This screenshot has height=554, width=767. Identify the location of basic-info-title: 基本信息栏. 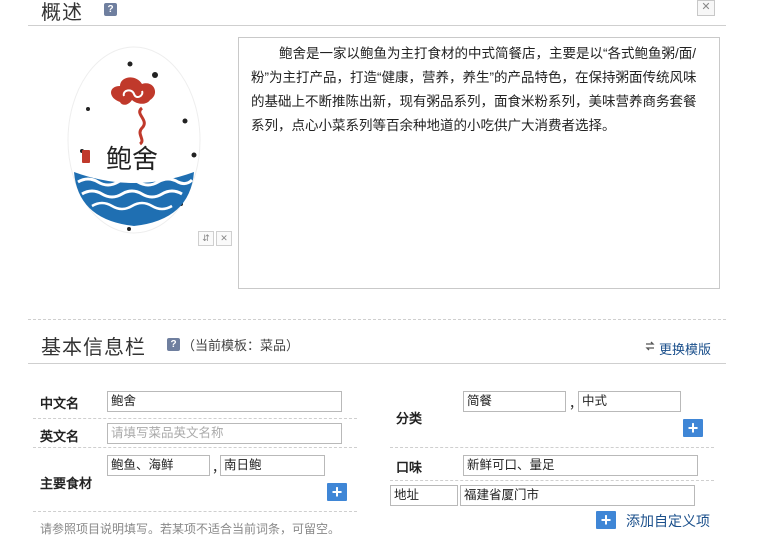
(93, 348).